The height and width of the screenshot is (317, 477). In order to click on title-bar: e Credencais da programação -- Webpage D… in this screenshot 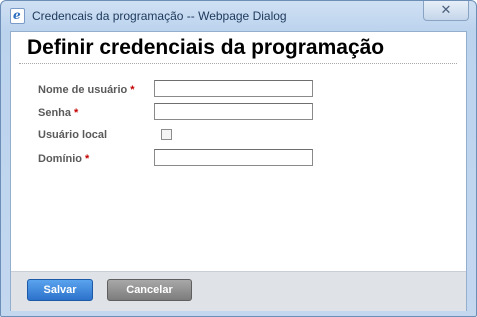, I will do `click(238, 16)`.